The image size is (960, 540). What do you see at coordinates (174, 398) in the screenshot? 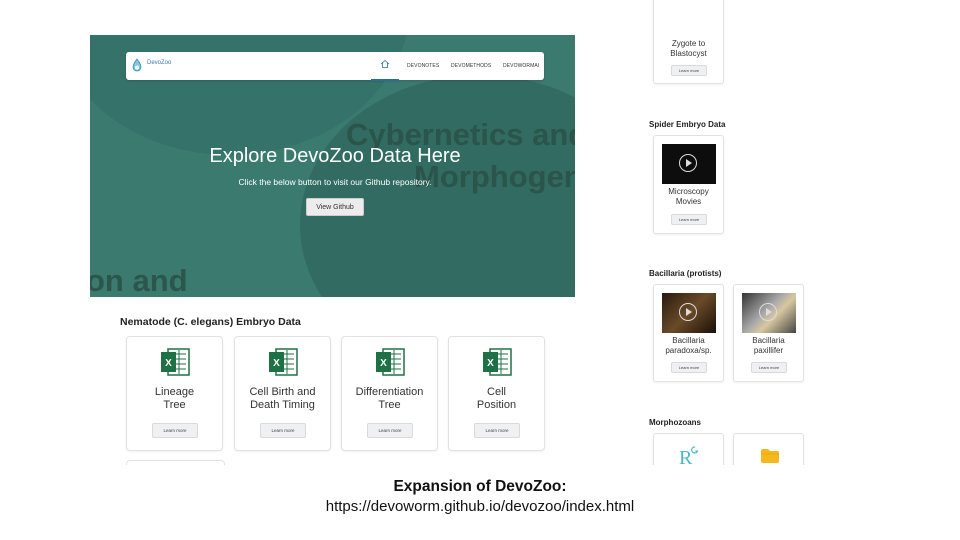
I see `card-label: Lineage Tree` at bounding box center [174, 398].